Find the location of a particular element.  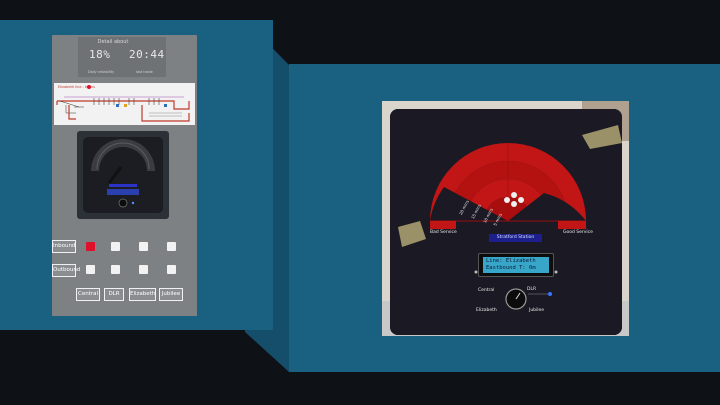

lcd-screen: Line: Elizabeth Eastbound T: 0m is located at coordinates (516, 265).